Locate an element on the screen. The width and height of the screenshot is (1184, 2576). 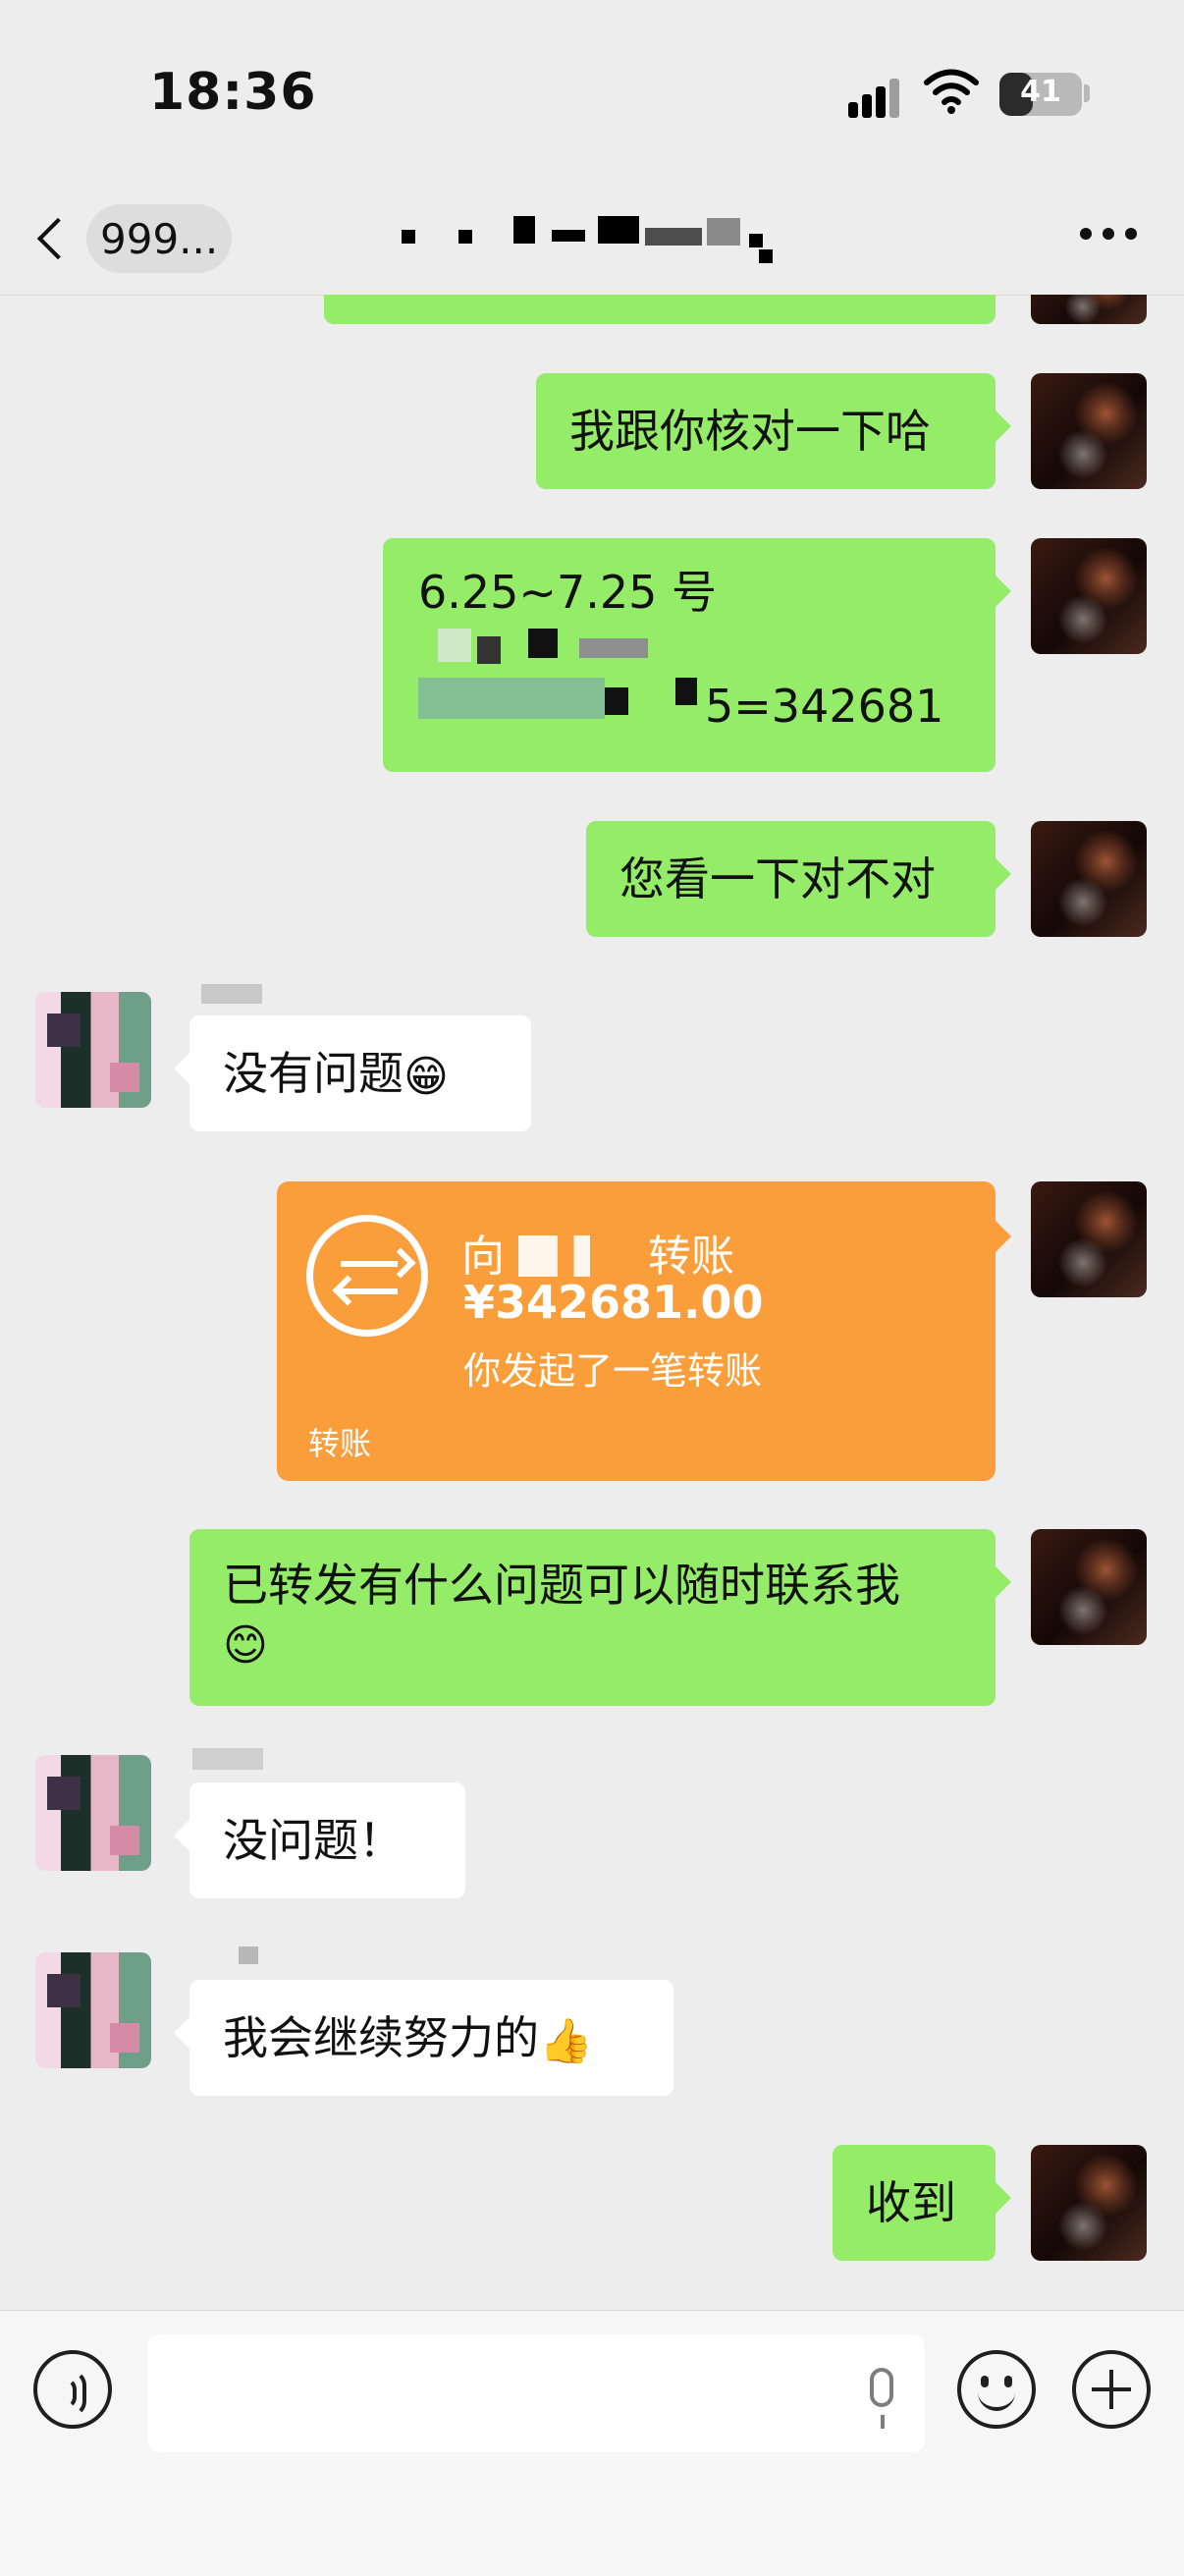
message-bubble: 我会继续努力的👍 is located at coordinates (423, 2038).